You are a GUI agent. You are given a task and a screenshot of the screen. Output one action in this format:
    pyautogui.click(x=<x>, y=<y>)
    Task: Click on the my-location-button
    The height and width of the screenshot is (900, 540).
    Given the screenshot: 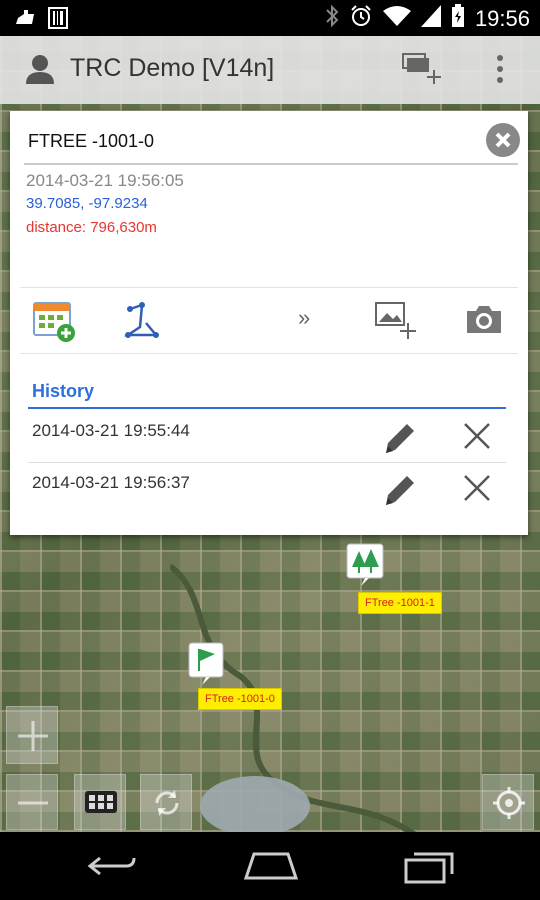 What is the action you would take?
    pyautogui.click(x=508, y=802)
    